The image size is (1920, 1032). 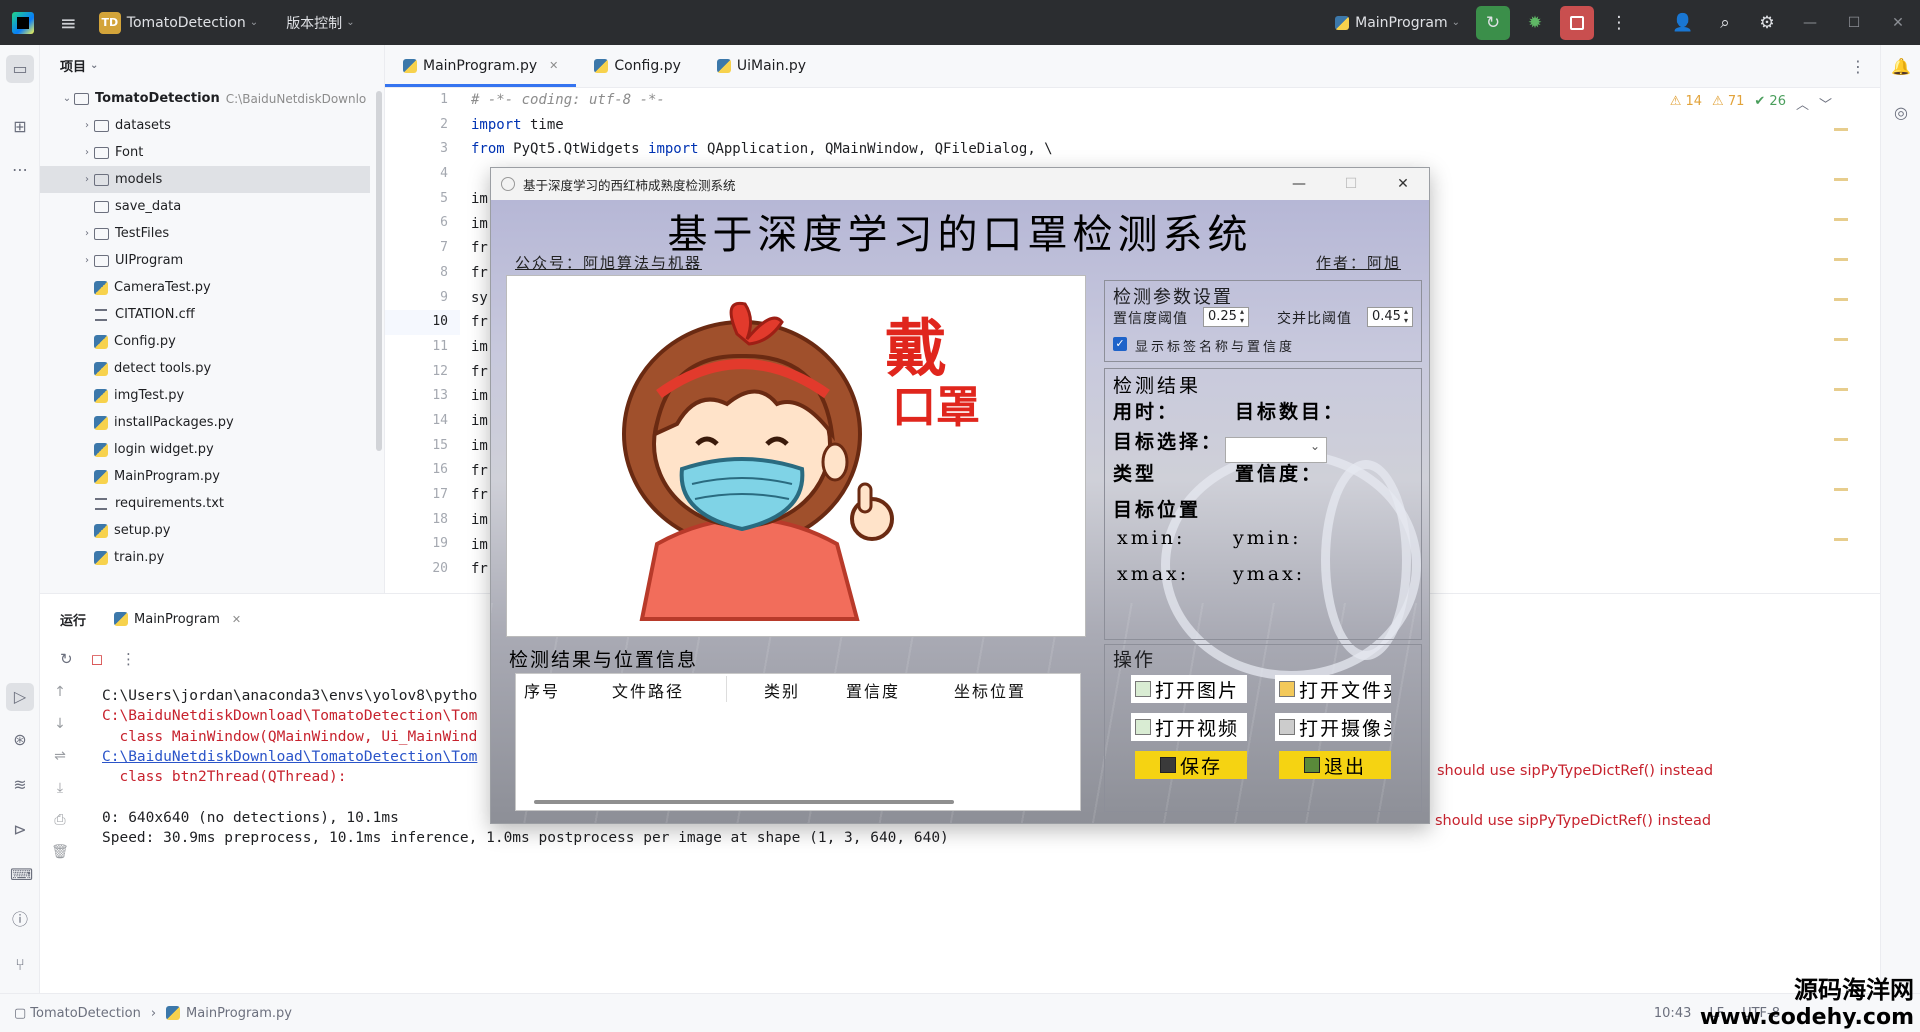 I want to click on tree-item: › Font, so click(x=212, y=152).